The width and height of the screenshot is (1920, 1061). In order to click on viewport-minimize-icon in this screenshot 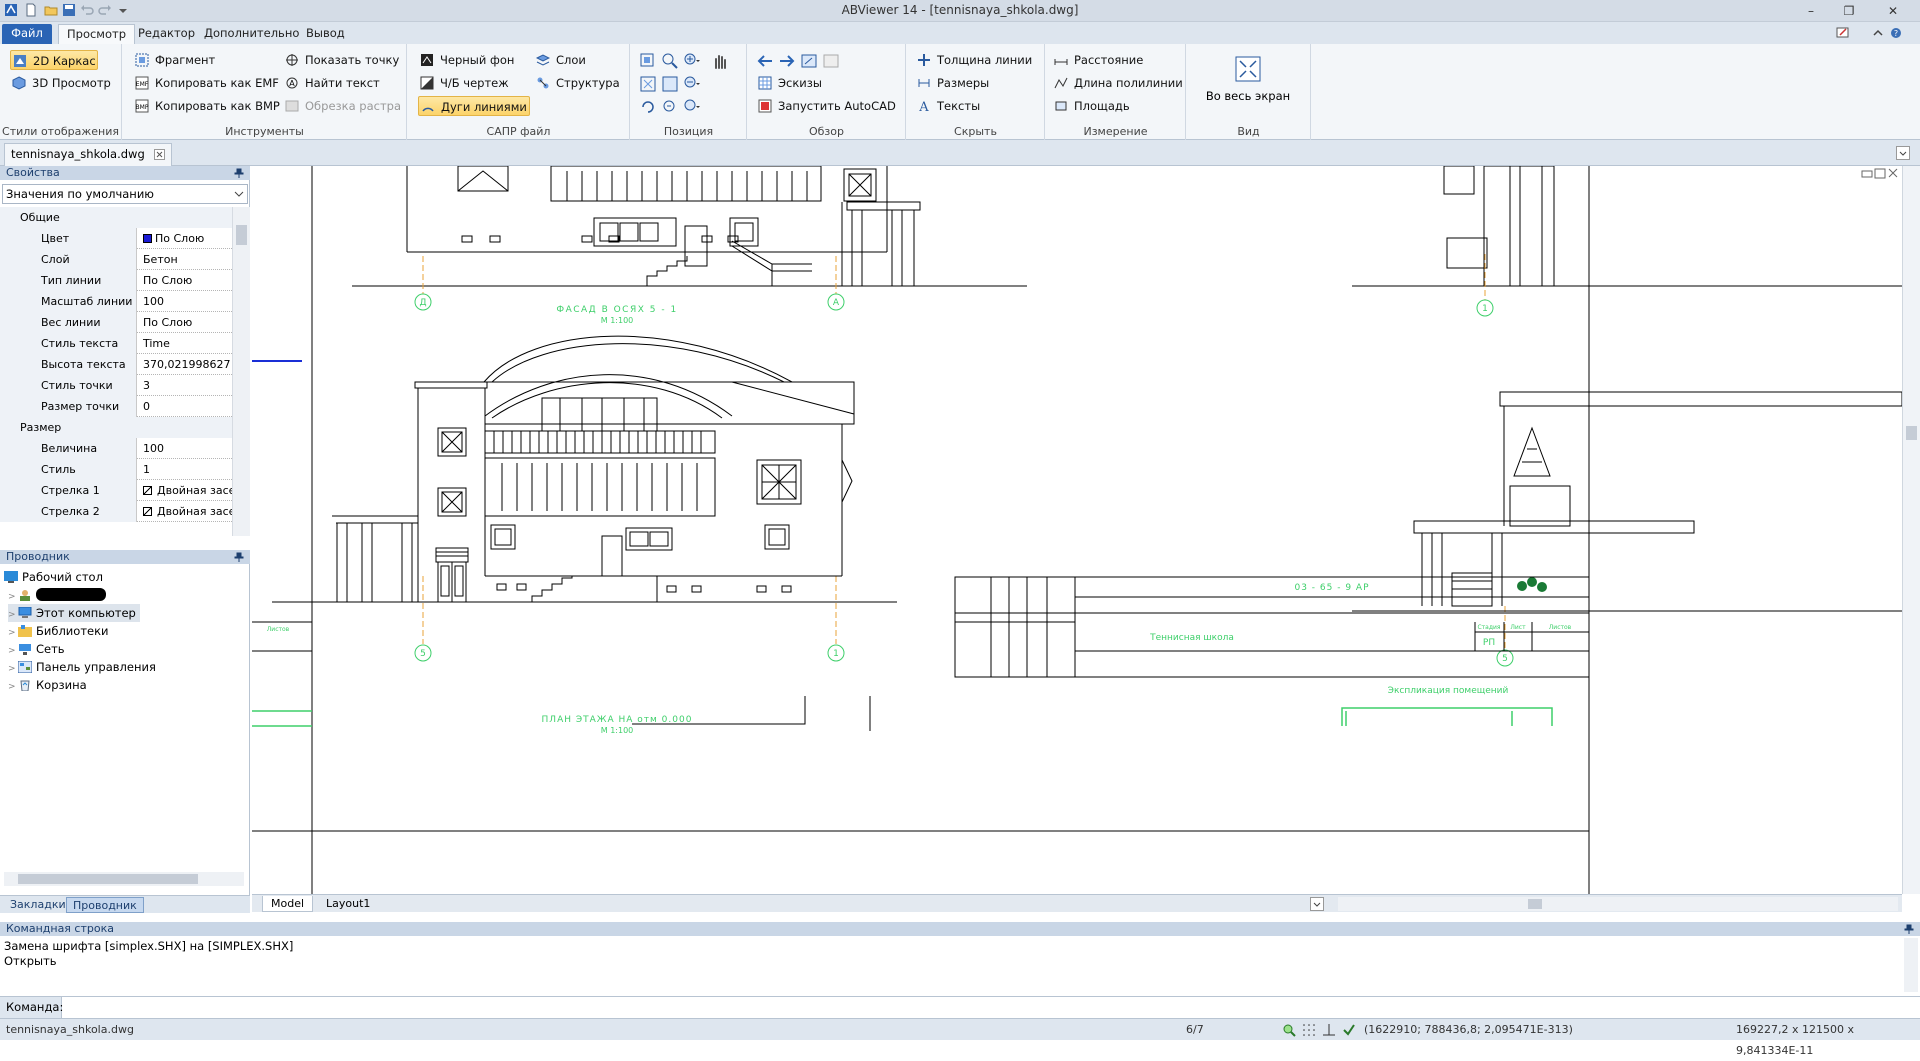, I will do `click(1867, 174)`.